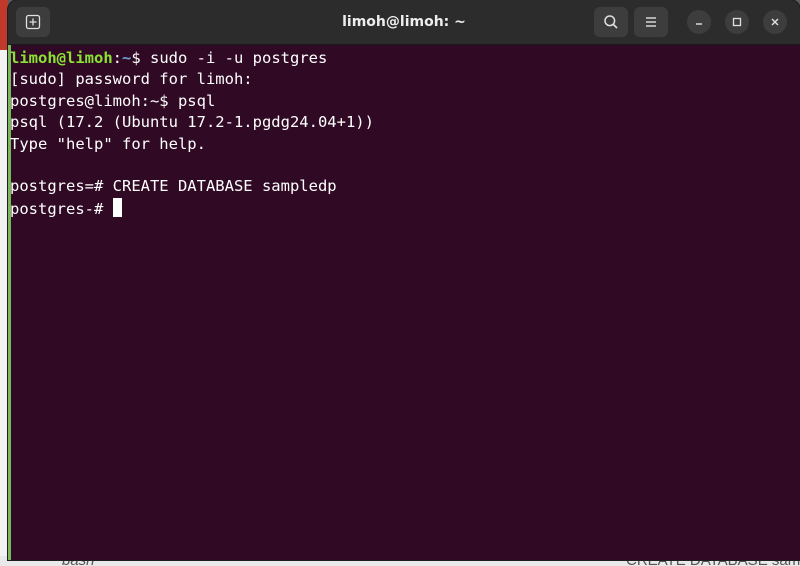  What do you see at coordinates (131, 79) in the screenshot?
I see `terminal-line: [sudo] password for limoh:` at bounding box center [131, 79].